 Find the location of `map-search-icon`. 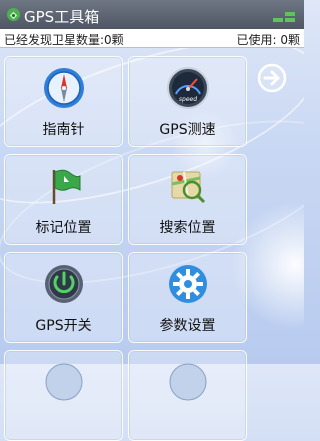

map-search-icon is located at coordinates (188, 187).